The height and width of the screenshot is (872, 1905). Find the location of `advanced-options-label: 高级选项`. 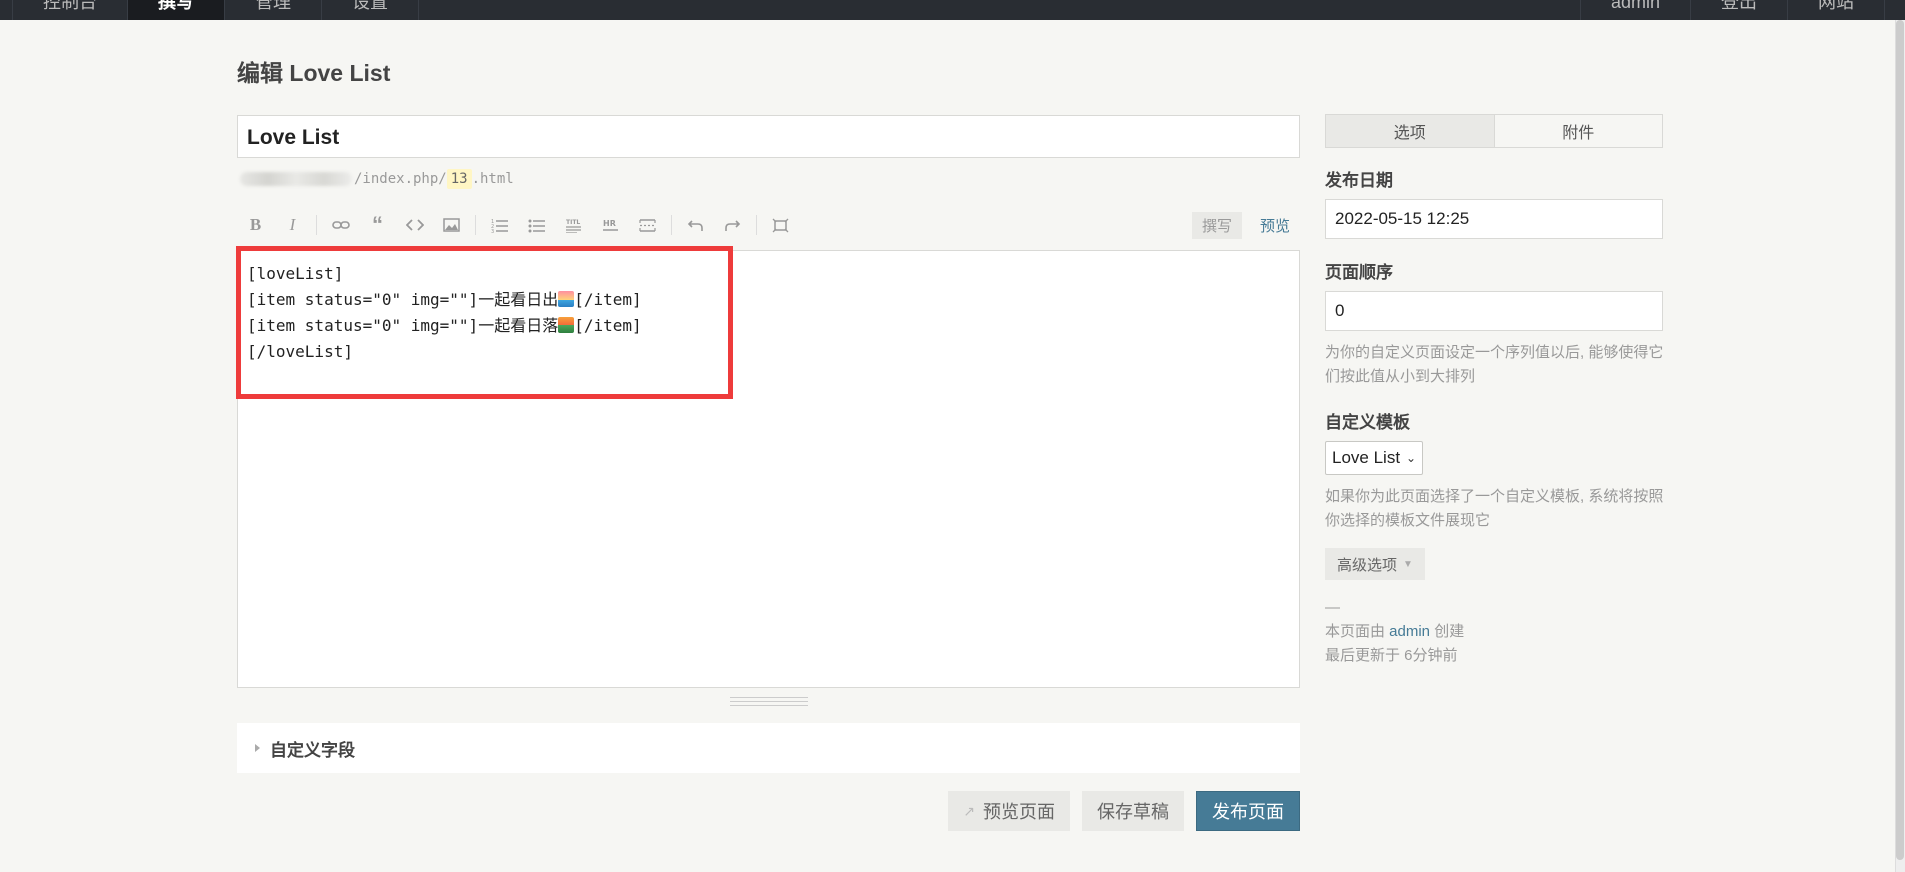

advanced-options-label: 高级选项 is located at coordinates (1367, 565).